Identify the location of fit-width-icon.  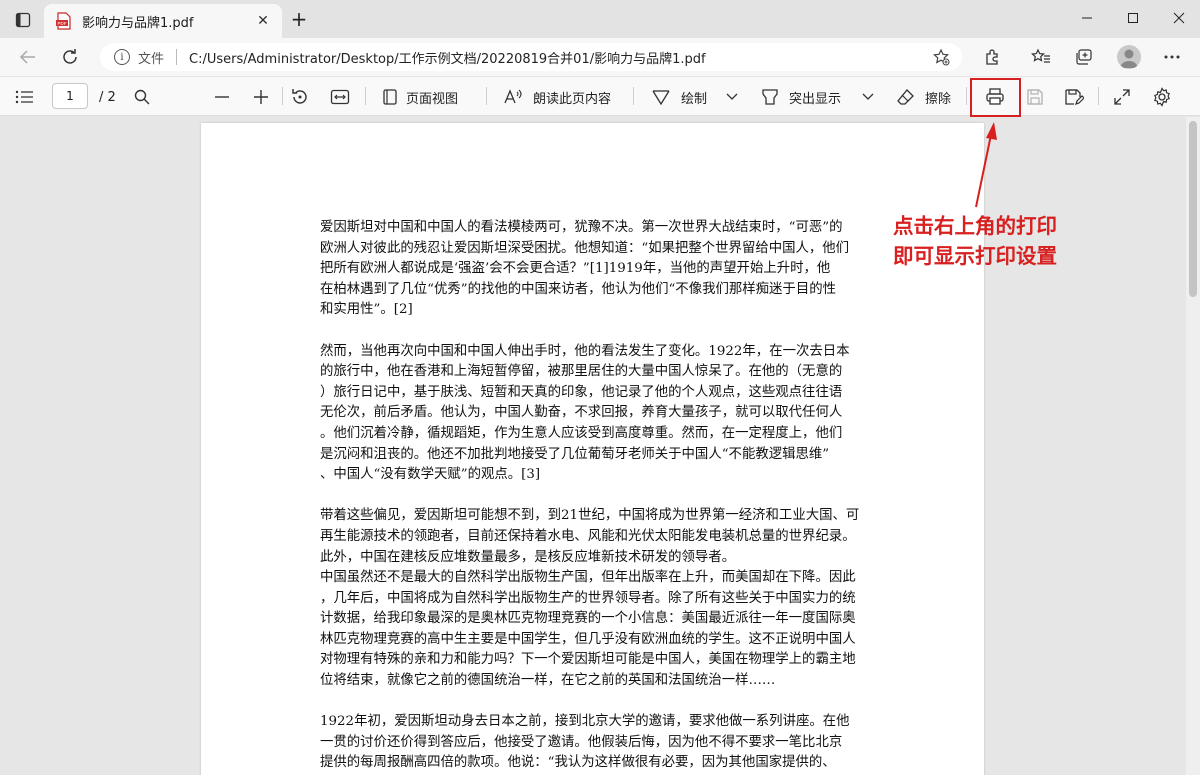
(340, 97).